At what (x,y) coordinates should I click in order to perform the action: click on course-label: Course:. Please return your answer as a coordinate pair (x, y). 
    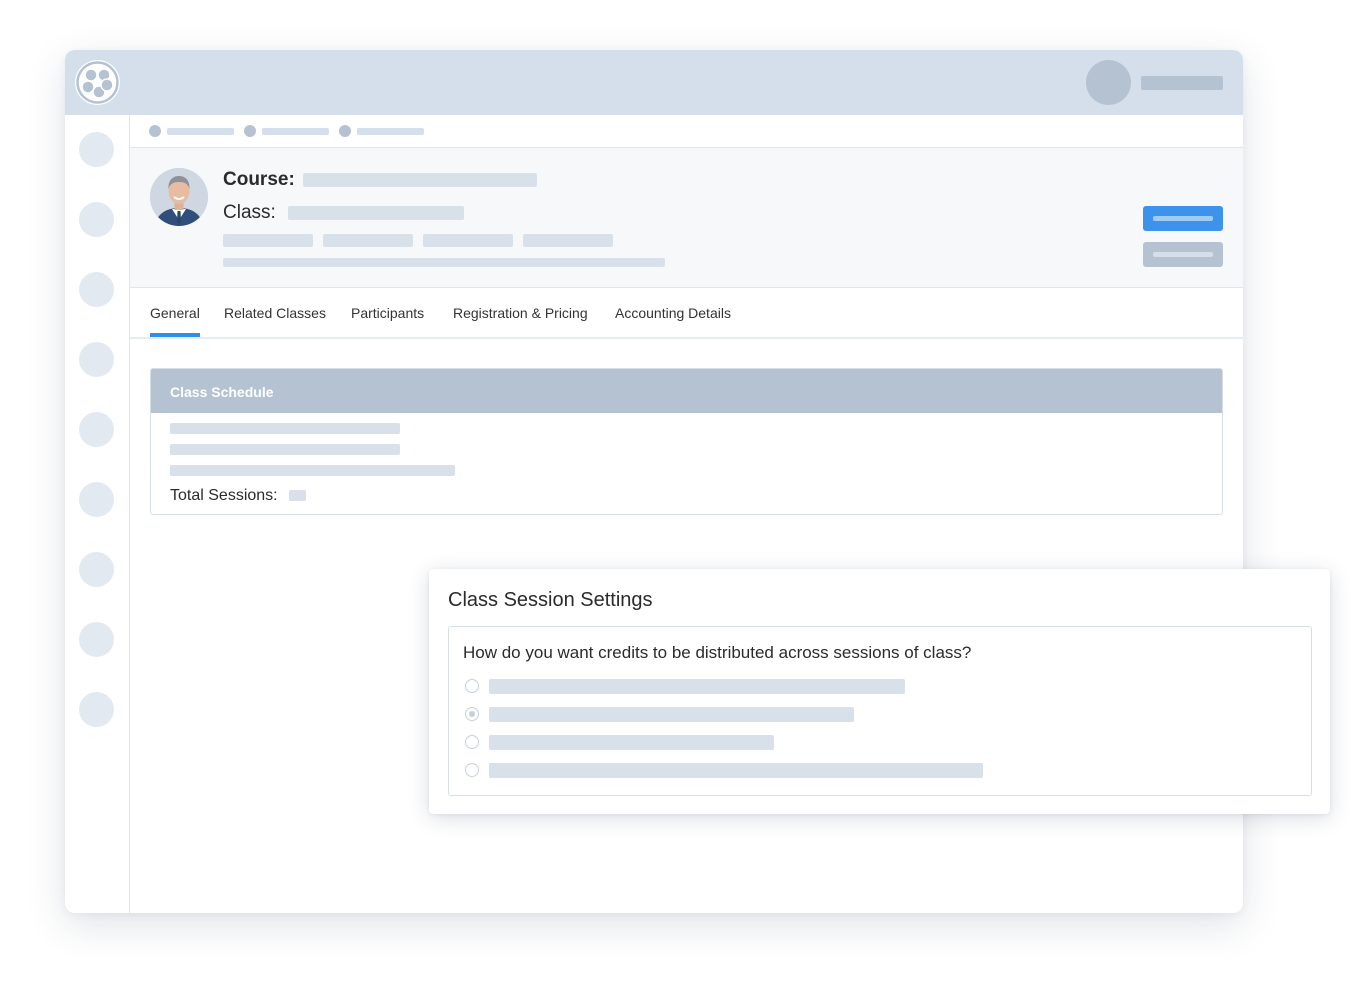
    Looking at the image, I should click on (259, 179).